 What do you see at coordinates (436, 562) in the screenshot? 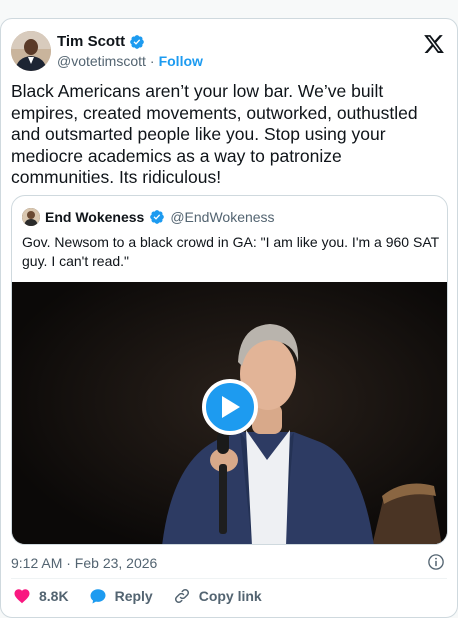
I see `info-icon` at bounding box center [436, 562].